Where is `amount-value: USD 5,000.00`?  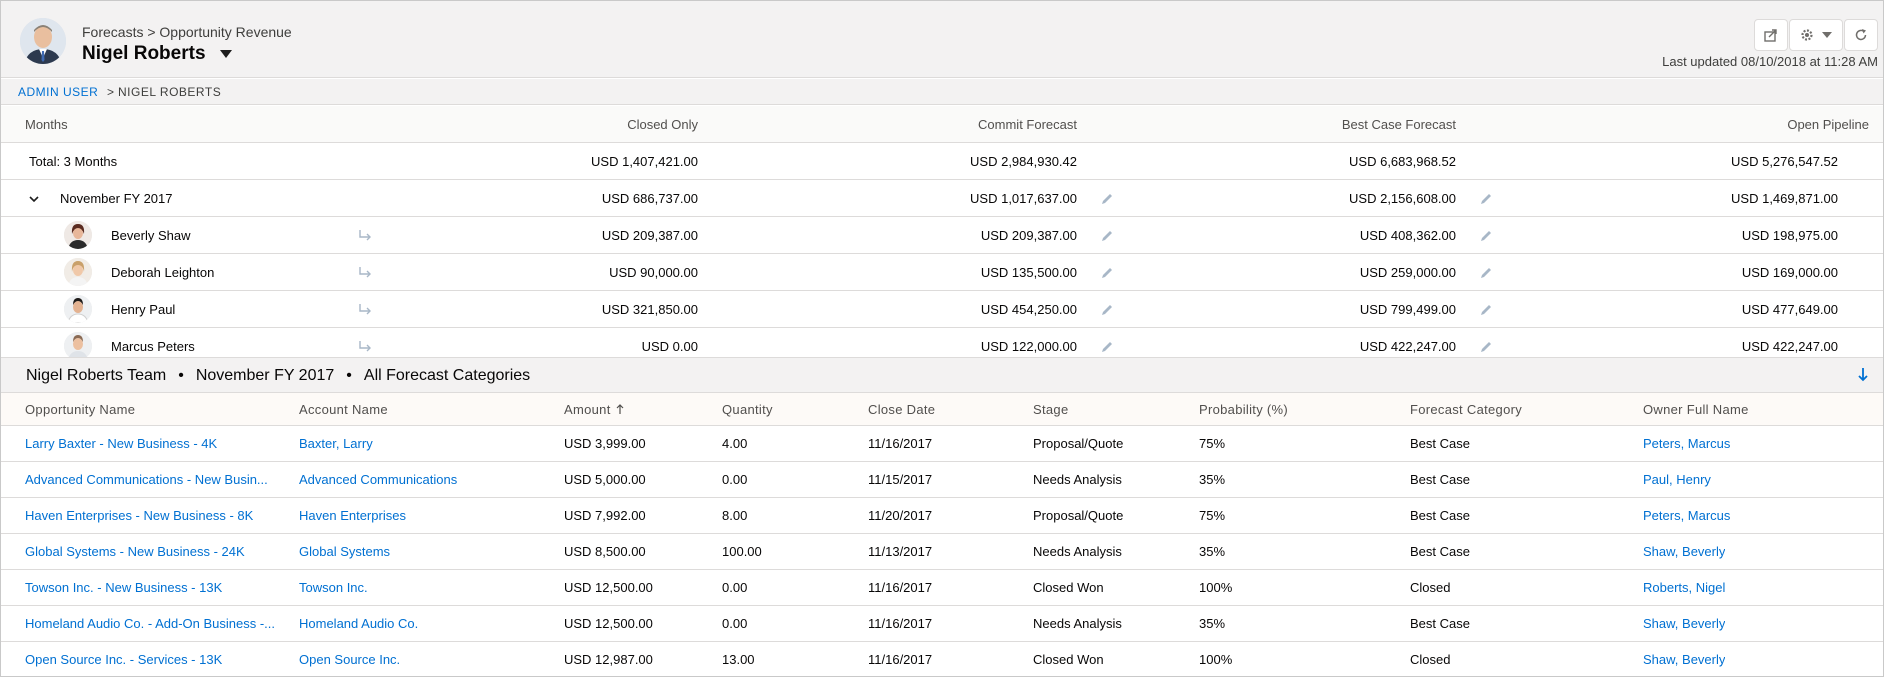 amount-value: USD 5,000.00 is located at coordinates (605, 479).